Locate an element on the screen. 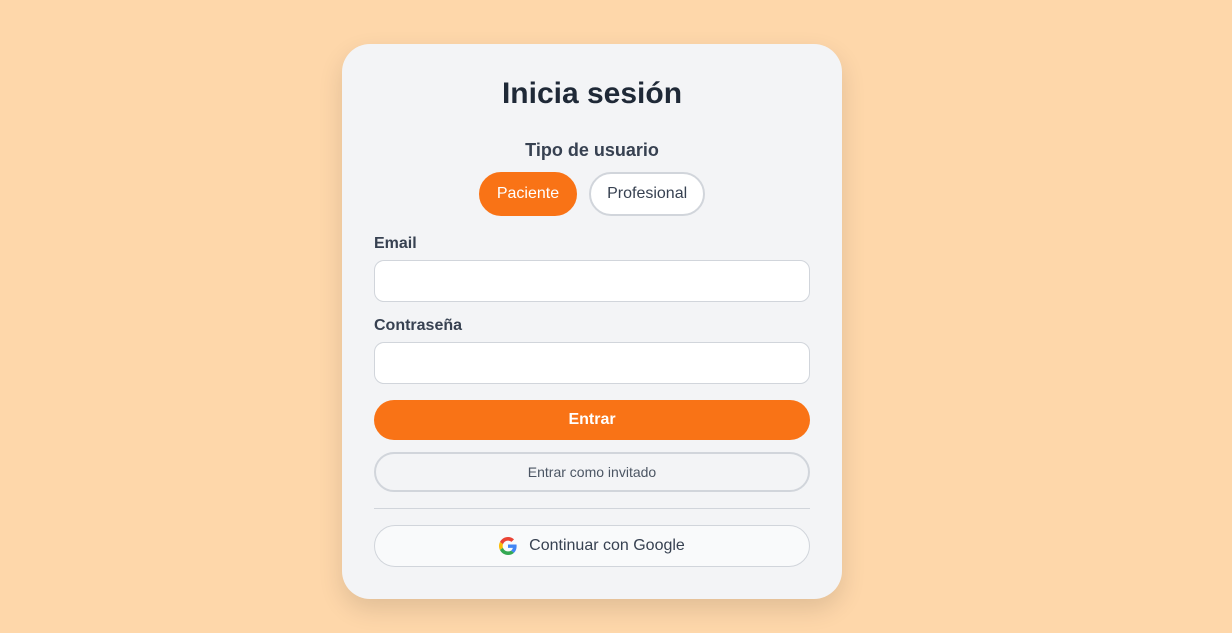 The height and width of the screenshot is (633, 1232). password-label: Contraseña is located at coordinates (418, 325).